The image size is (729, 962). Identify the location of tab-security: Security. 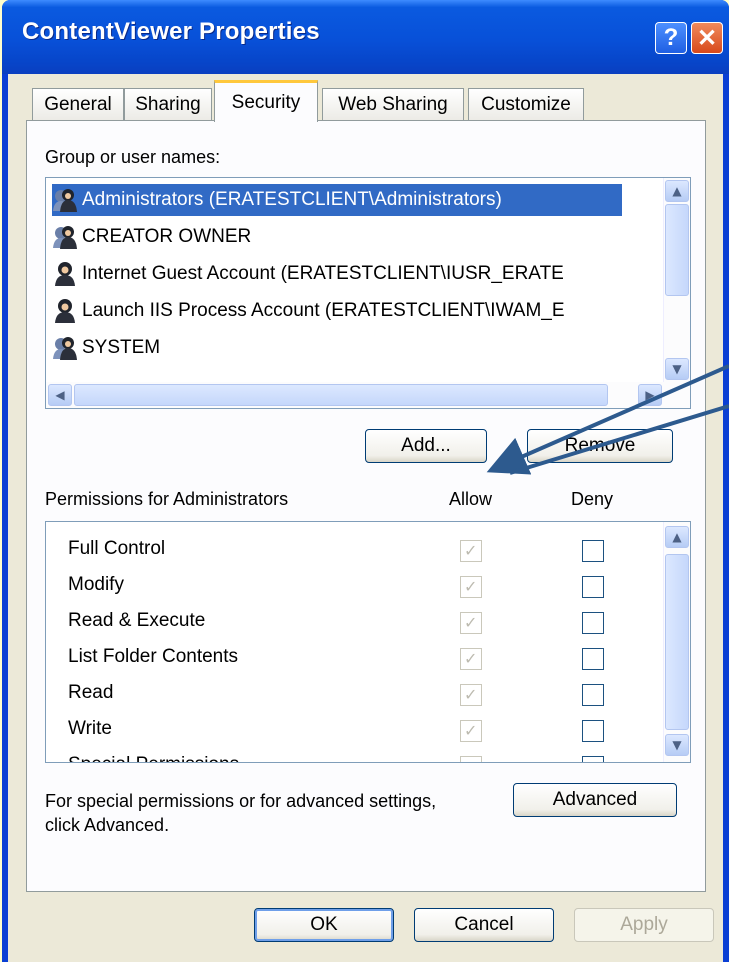
(266, 101).